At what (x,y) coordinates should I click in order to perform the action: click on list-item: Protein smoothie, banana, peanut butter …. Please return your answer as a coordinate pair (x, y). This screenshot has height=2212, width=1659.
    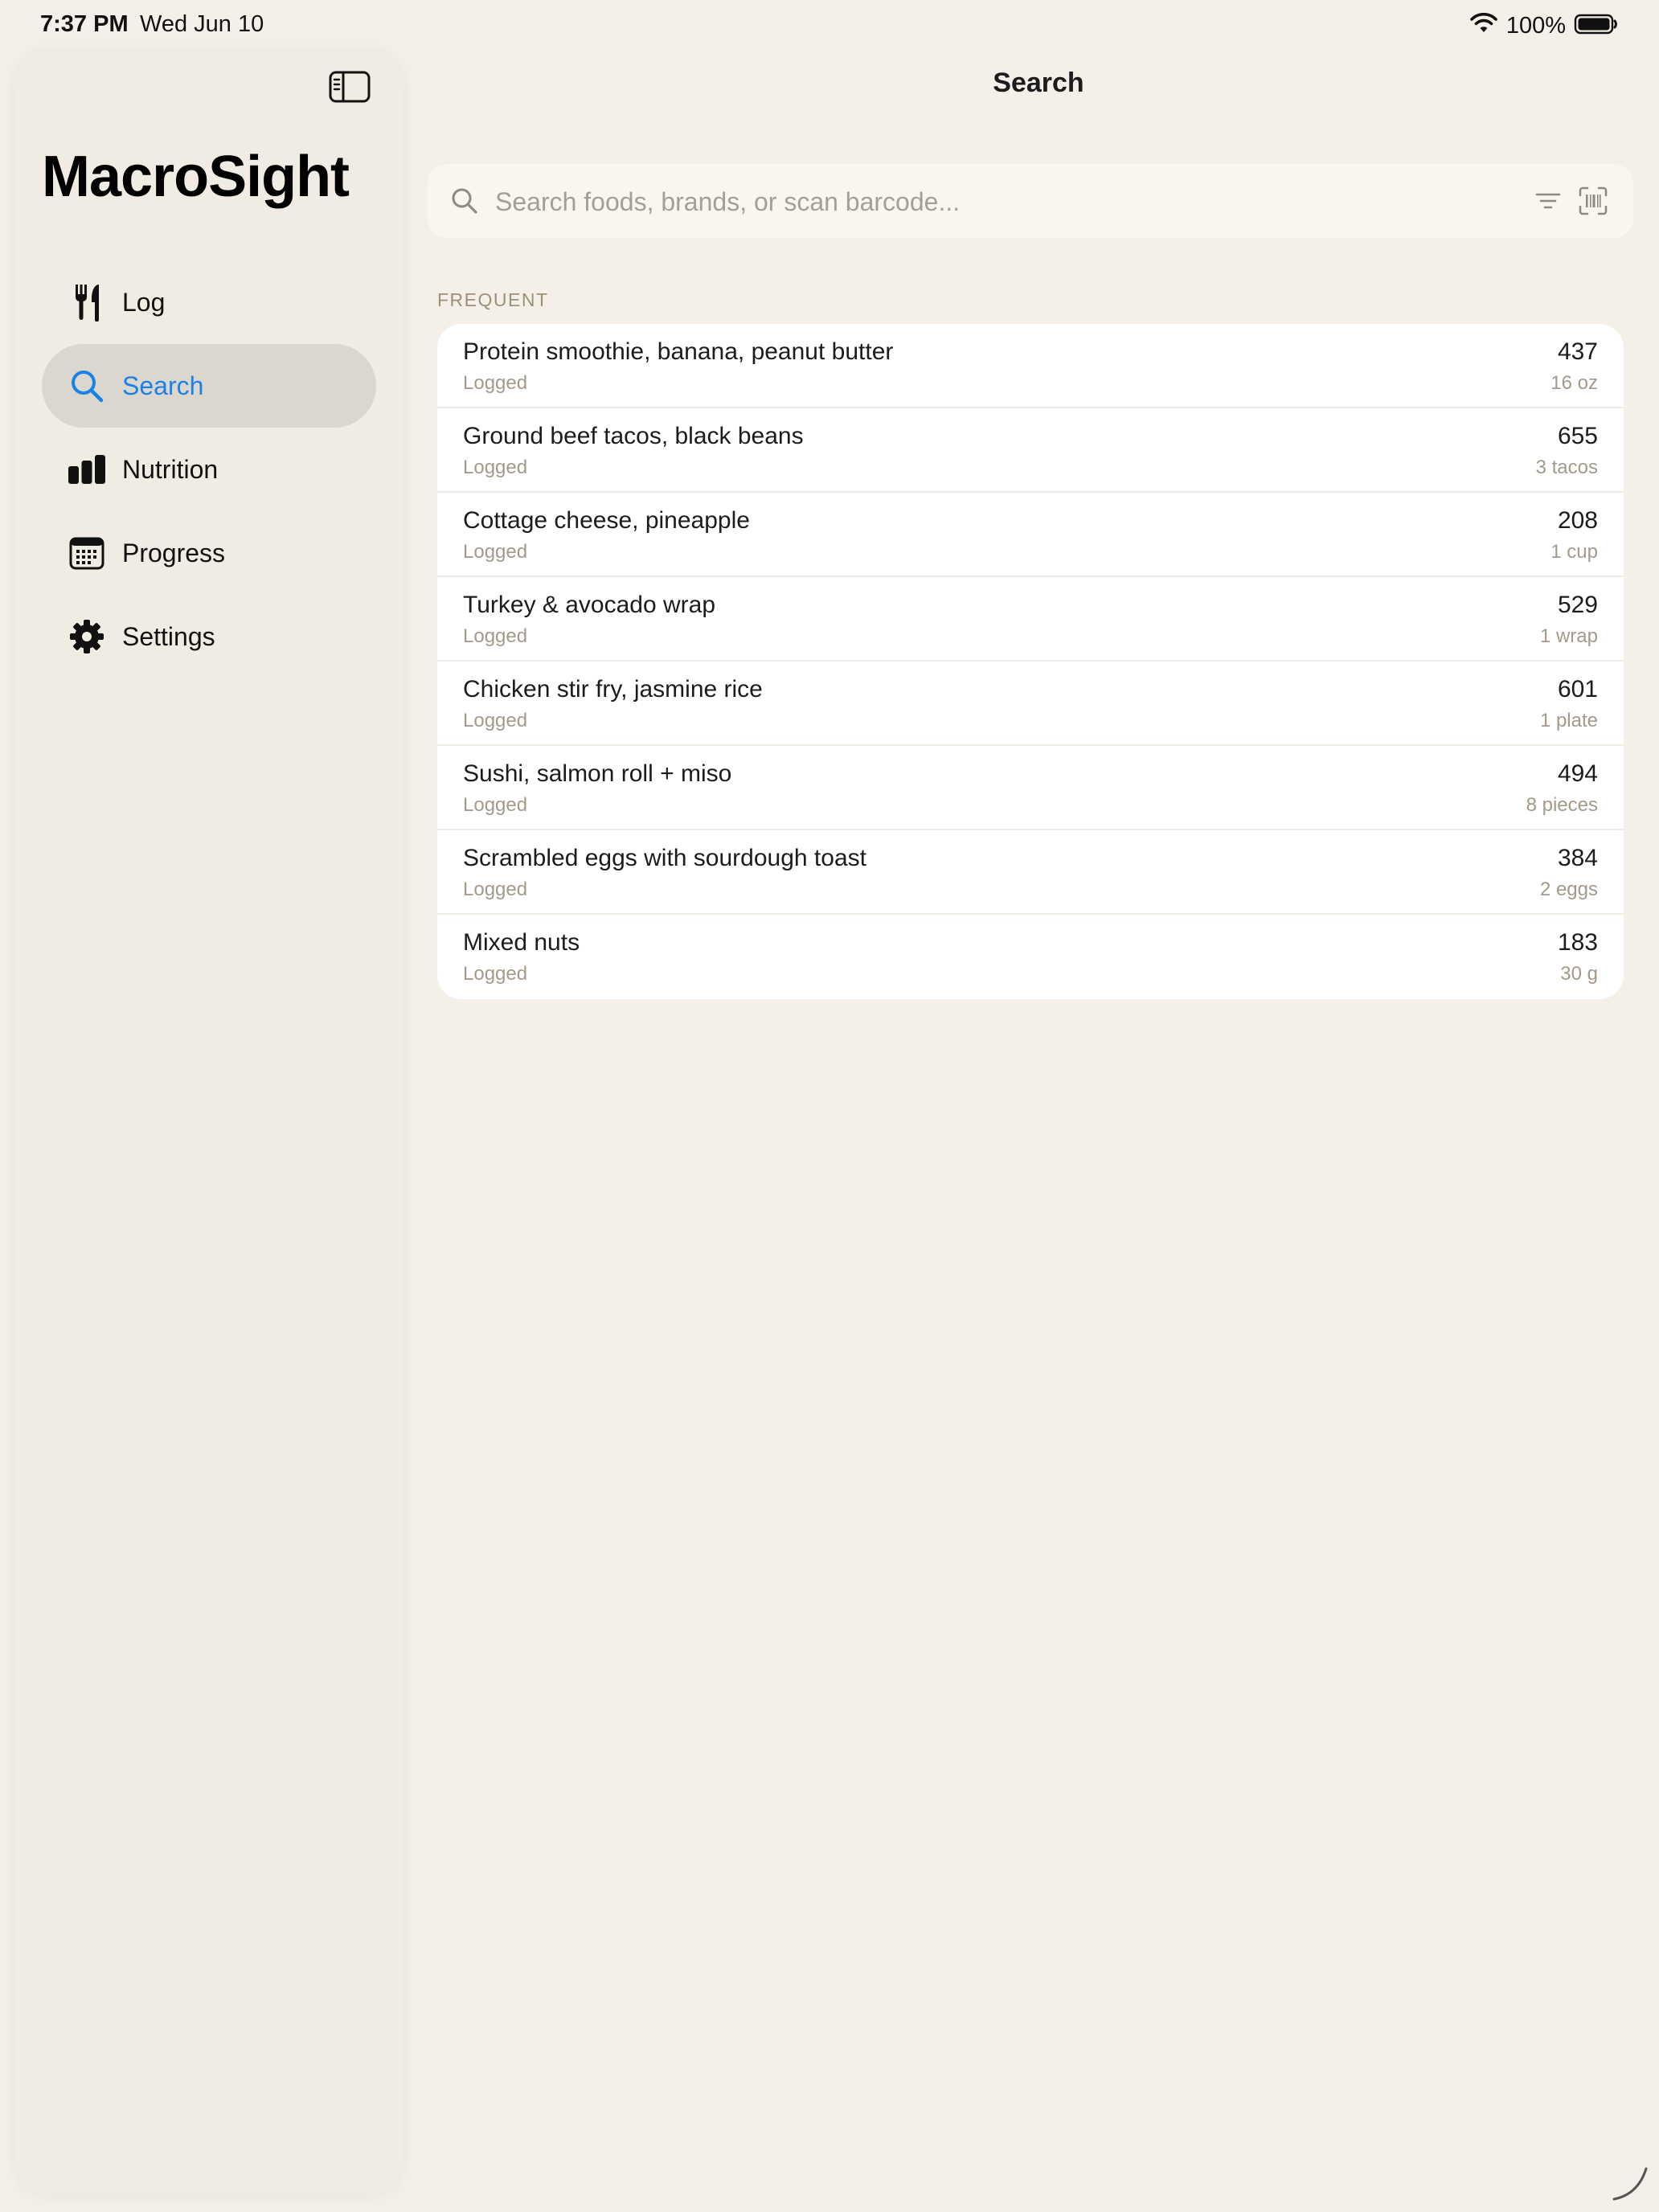
    Looking at the image, I should click on (1030, 366).